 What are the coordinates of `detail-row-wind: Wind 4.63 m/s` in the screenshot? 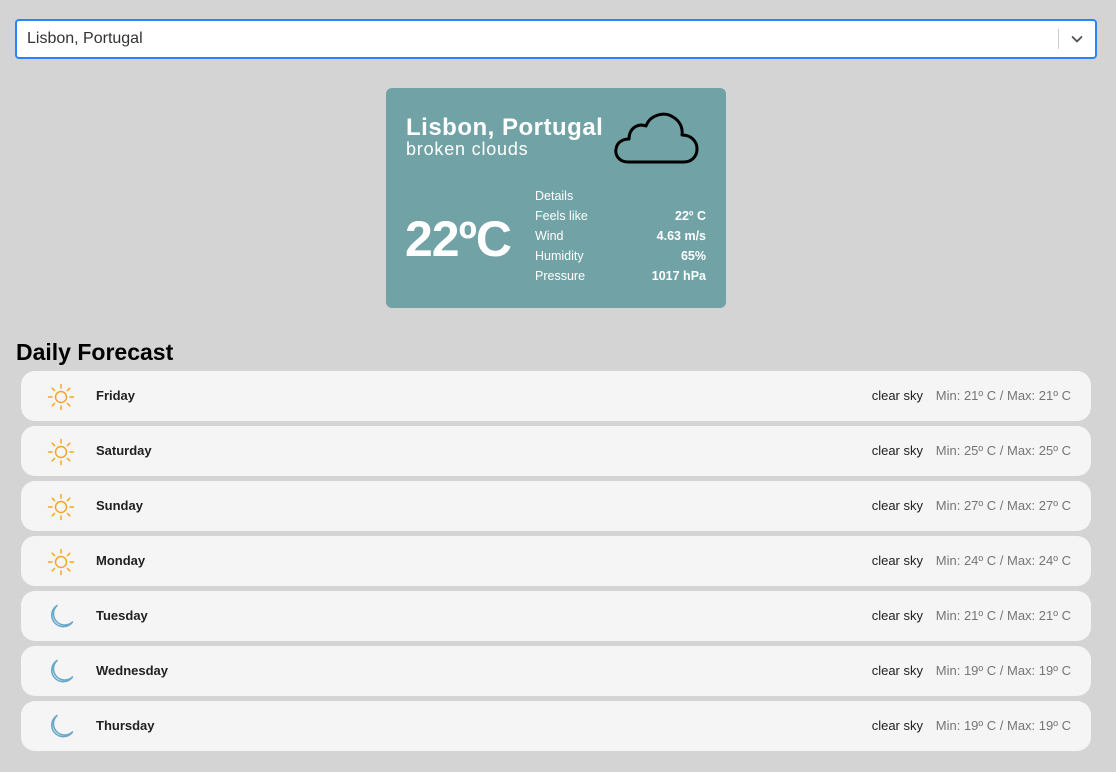 It's located at (620, 236).